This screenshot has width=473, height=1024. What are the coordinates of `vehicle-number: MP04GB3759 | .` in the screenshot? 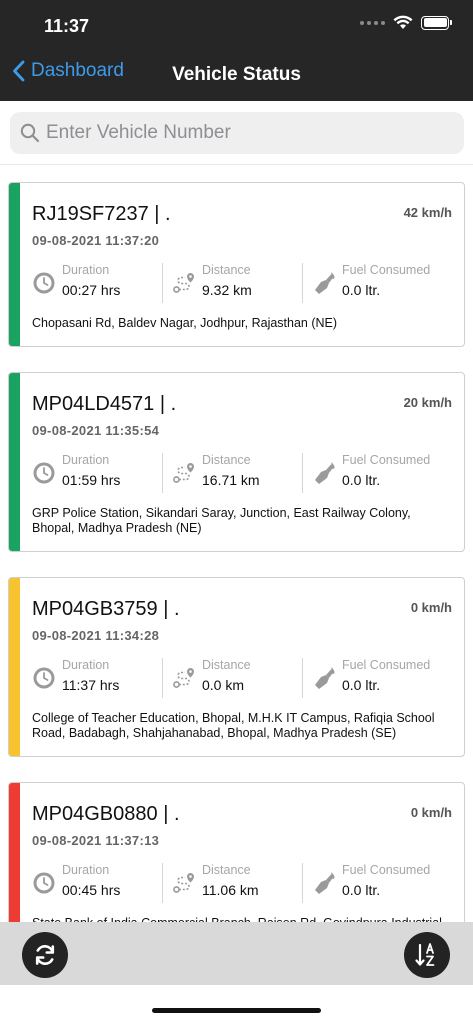 It's located at (106, 609).